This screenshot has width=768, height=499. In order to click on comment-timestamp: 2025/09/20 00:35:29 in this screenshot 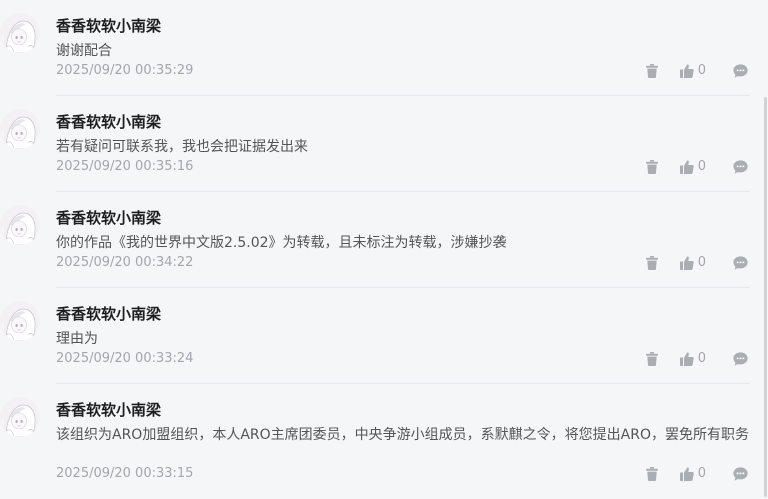, I will do `click(125, 70)`.